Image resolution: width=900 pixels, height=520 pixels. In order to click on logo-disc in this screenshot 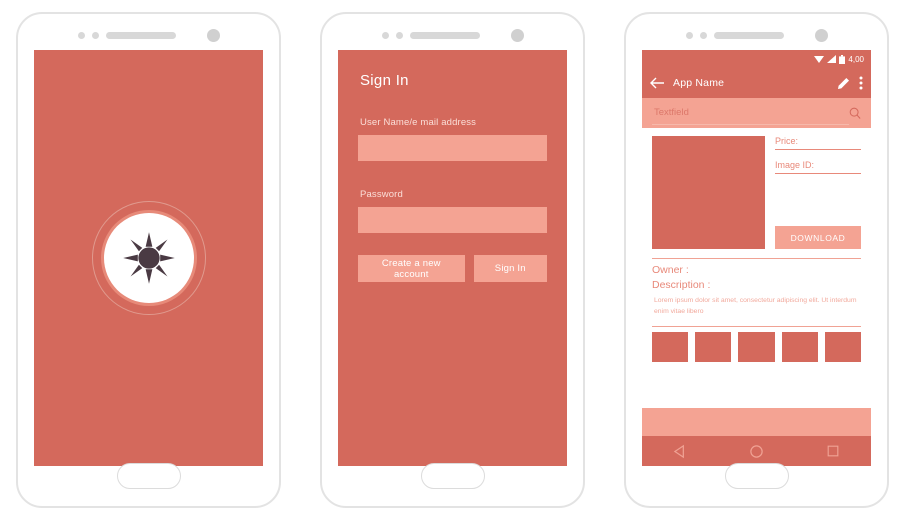, I will do `click(148, 258)`.